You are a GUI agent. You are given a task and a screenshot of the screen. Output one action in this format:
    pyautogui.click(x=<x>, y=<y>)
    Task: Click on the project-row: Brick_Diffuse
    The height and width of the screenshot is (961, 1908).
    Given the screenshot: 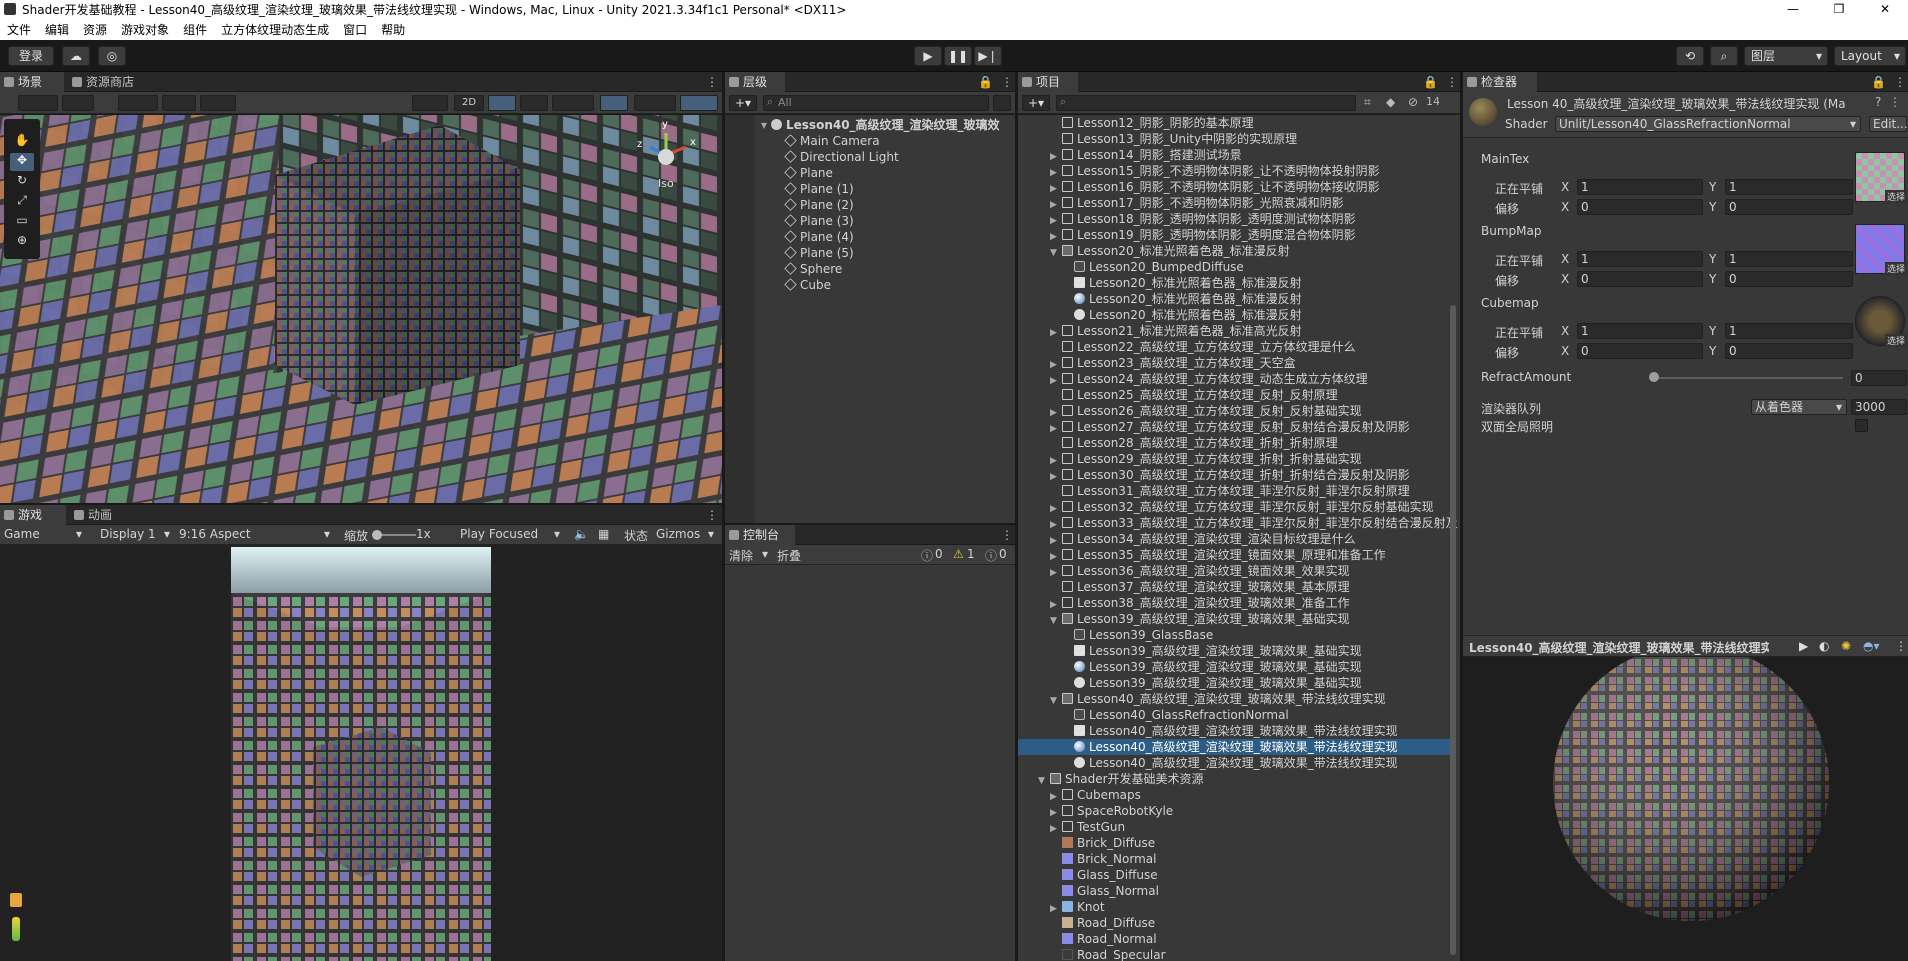 What is the action you would take?
    pyautogui.click(x=1234, y=843)
    